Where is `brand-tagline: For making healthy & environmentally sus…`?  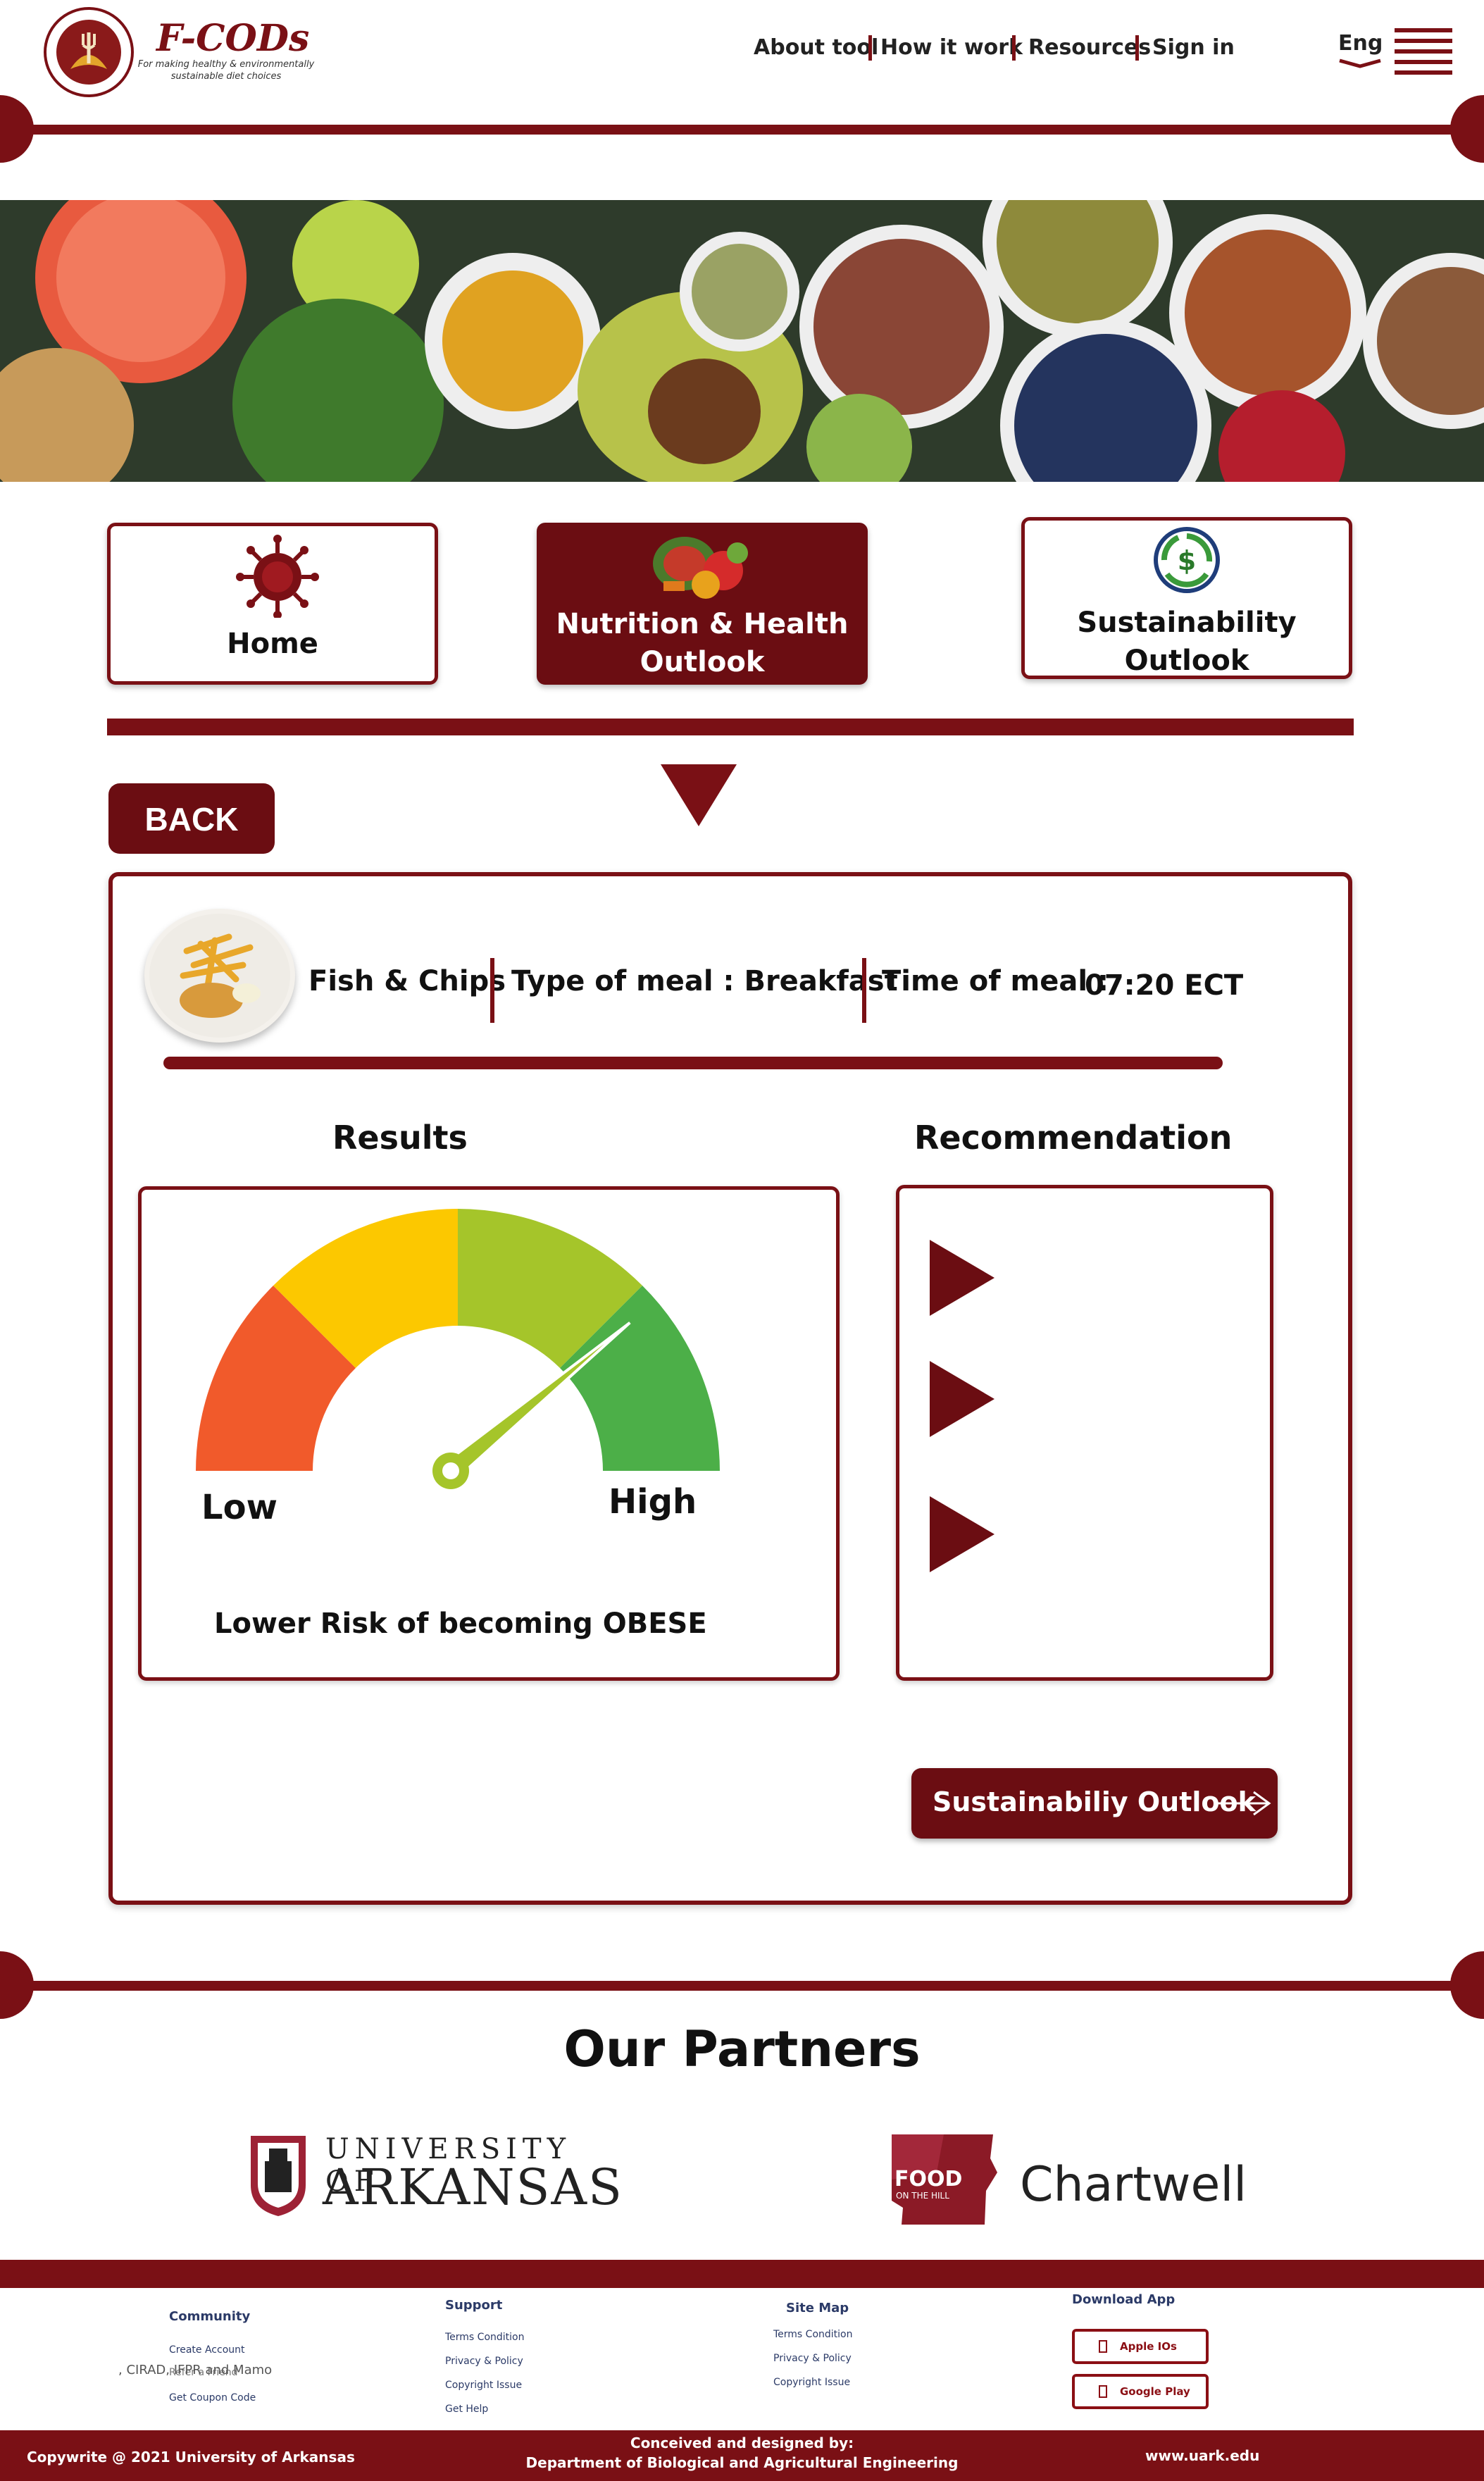
brand-tagline: For making healthy & environmentally sus… is located at coordinates (226, 70).